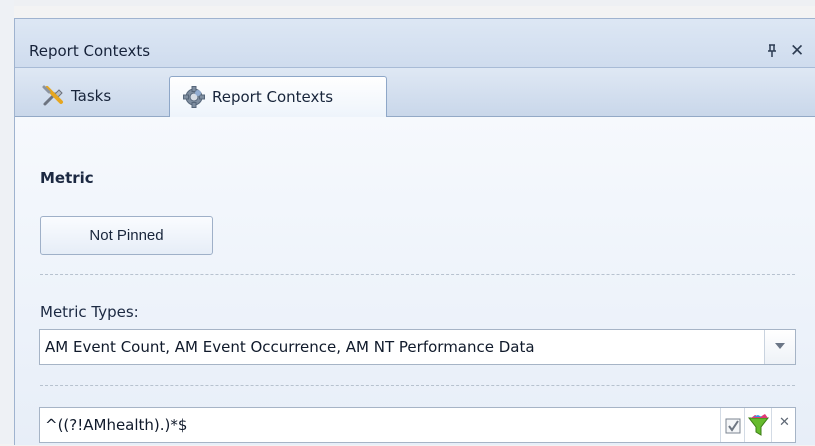 This screenshot has height=446, width=815. I want to click on check-icon, so click(732, 425).